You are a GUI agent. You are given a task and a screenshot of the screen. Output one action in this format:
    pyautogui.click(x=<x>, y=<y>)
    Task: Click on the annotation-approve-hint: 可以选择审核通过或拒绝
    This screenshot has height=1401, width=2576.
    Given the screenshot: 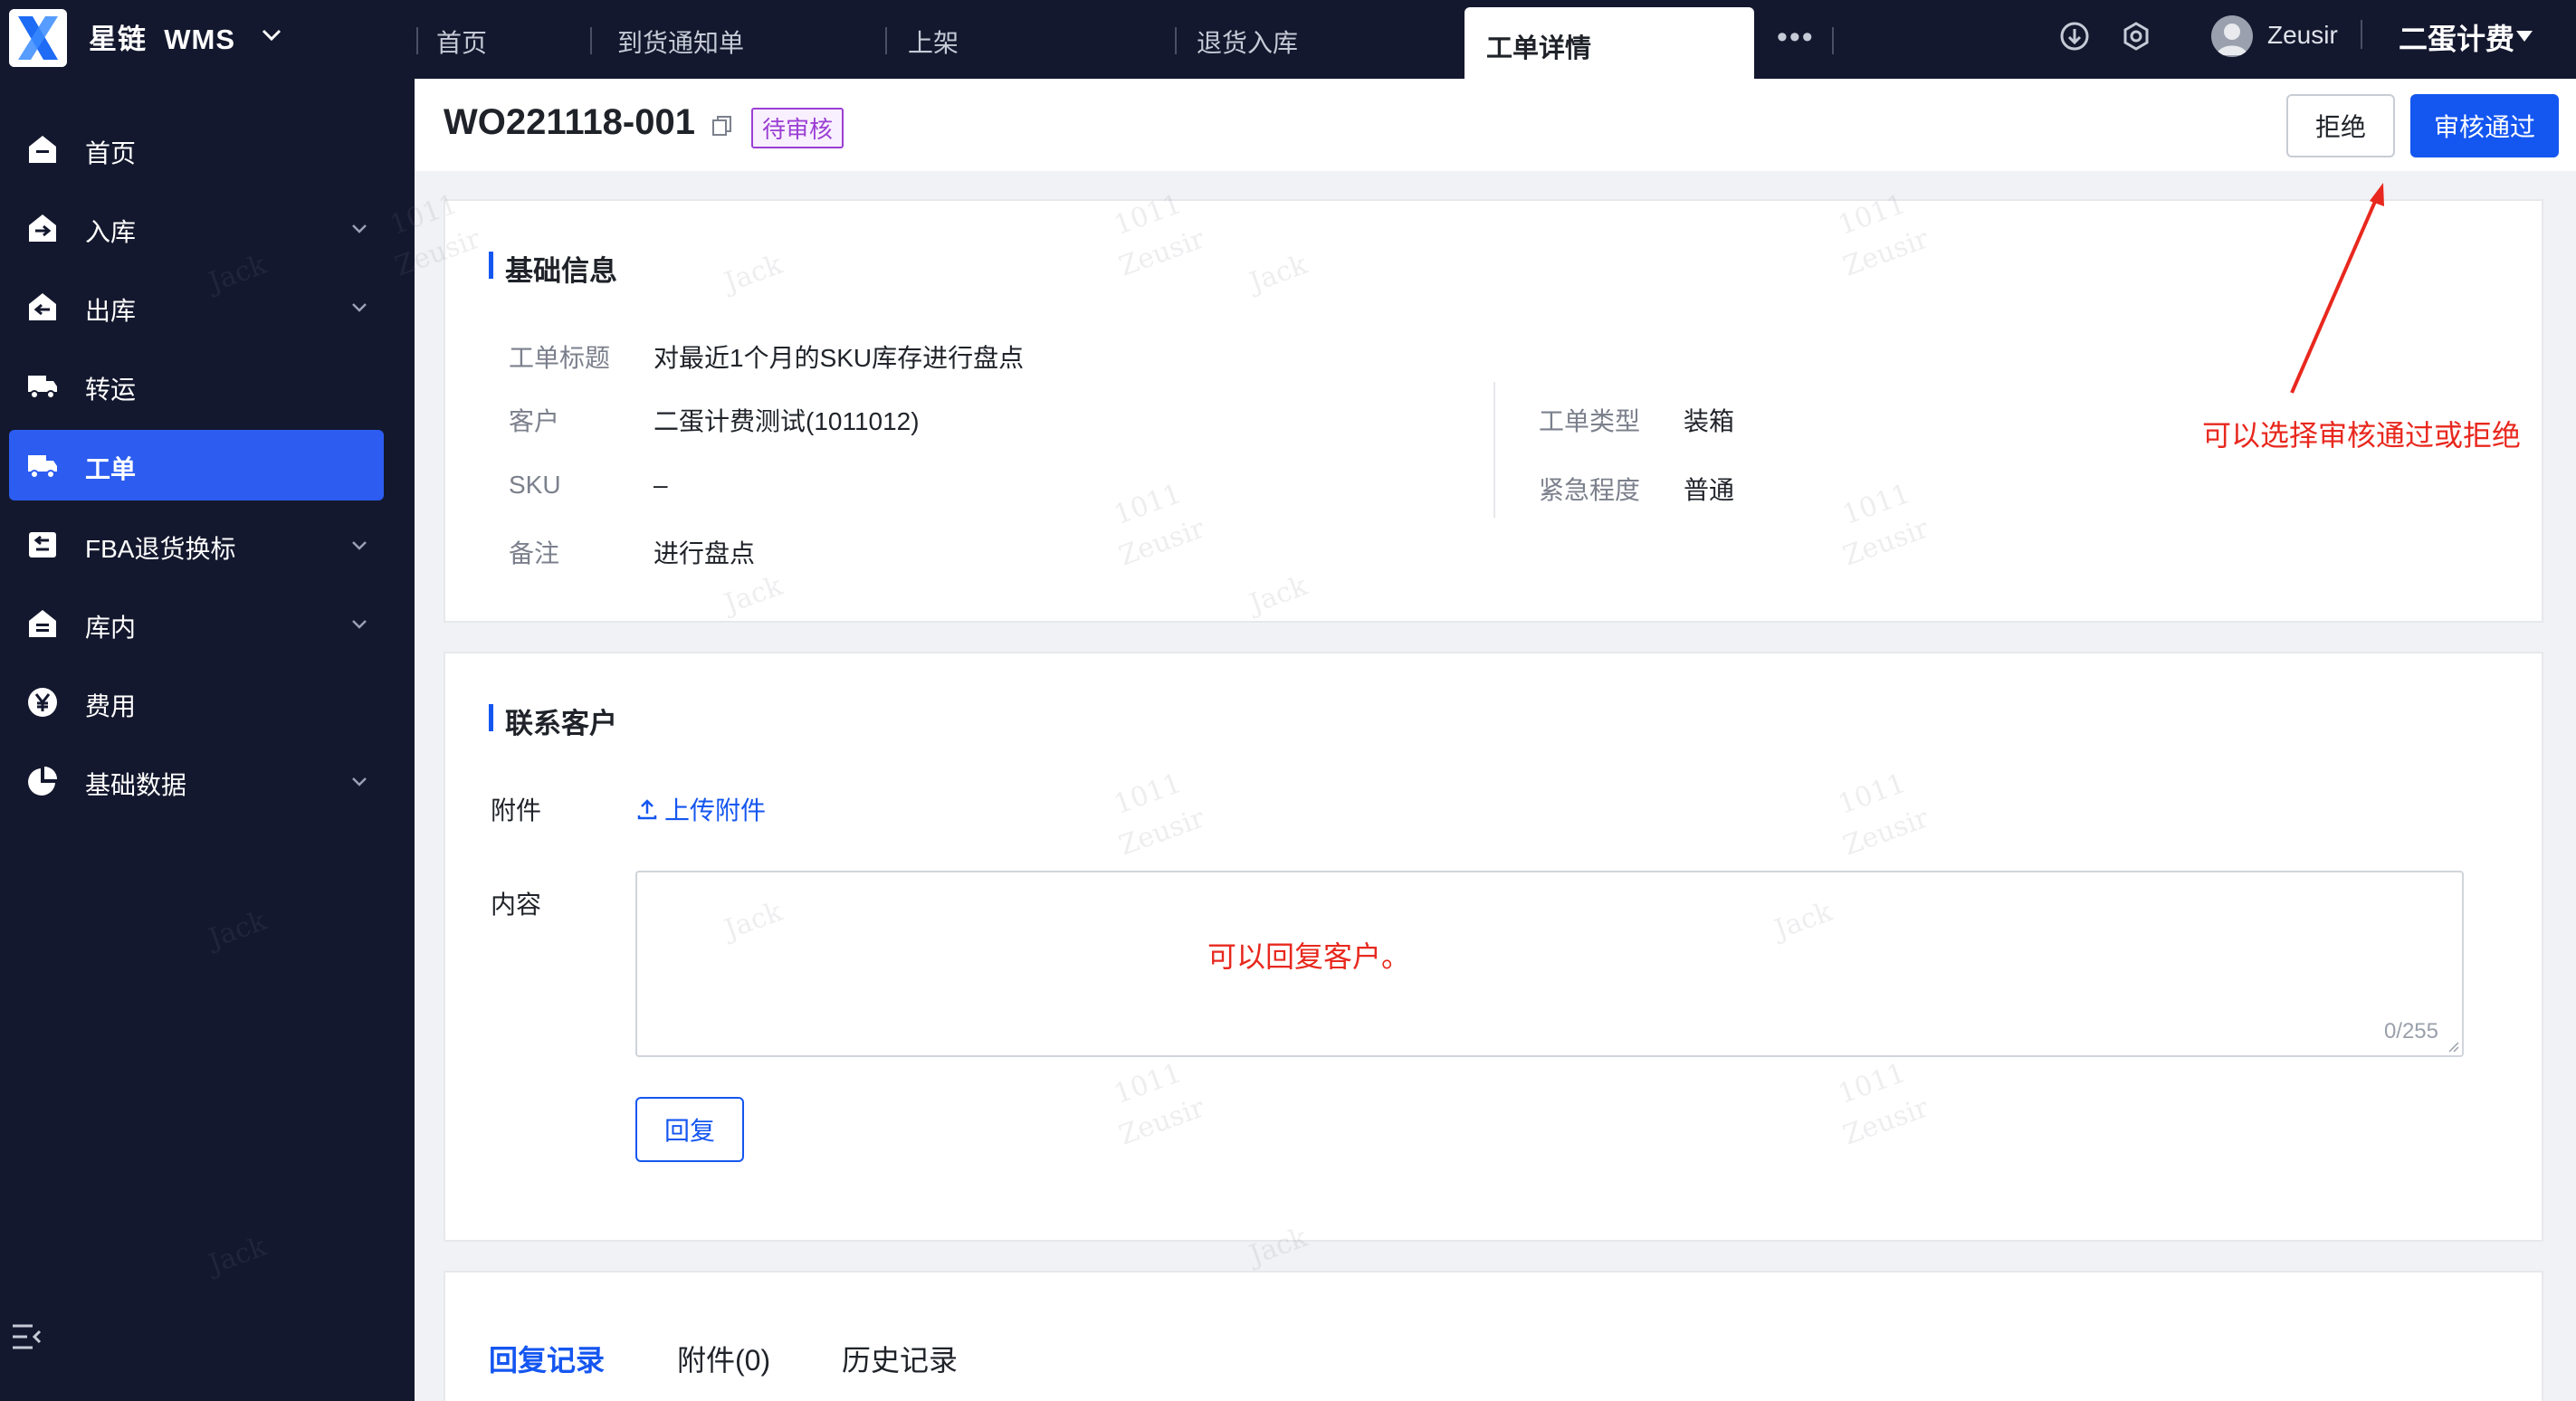 What is the action you would take?
    pyautogui.click(x=2362, y=435)
    